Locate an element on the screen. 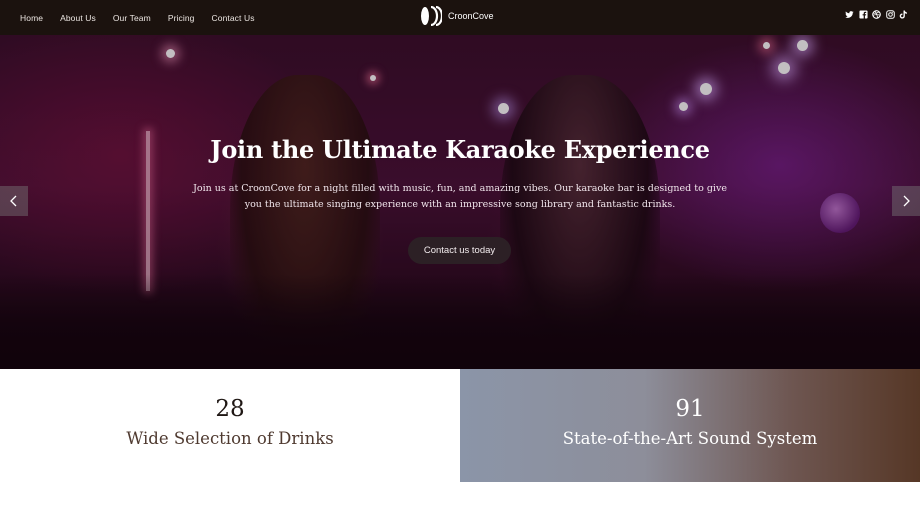  tiktok-icon is located at coordinates (903, 14).